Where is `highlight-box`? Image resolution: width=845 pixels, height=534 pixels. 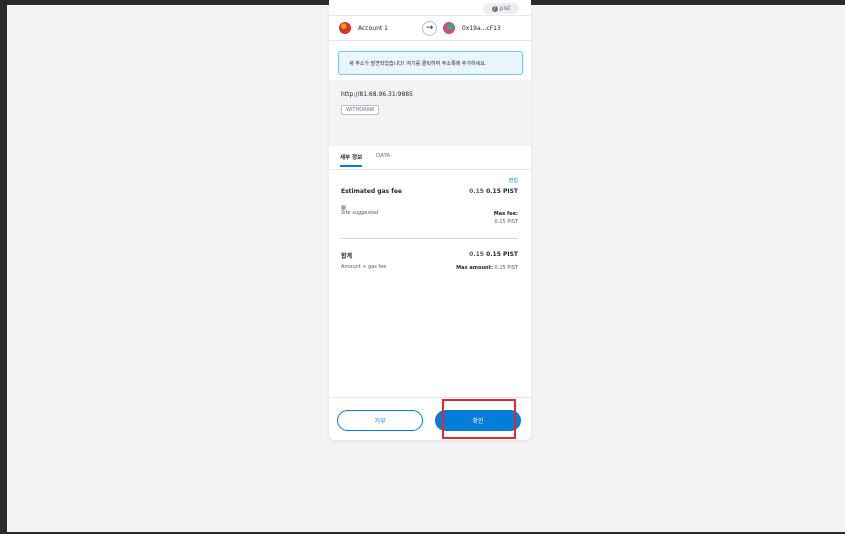 highlight-box is located at coordinates (479, 419).